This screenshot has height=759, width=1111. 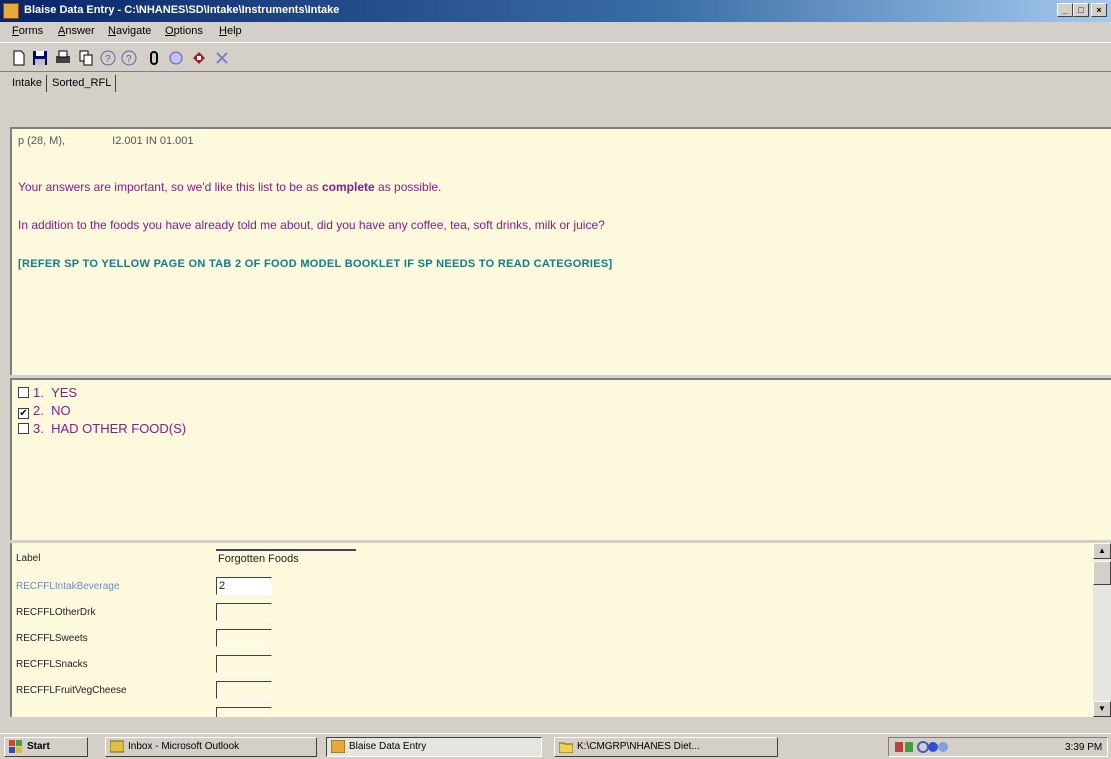 I want to click on option-label: NO, so click(x=61, y=410).